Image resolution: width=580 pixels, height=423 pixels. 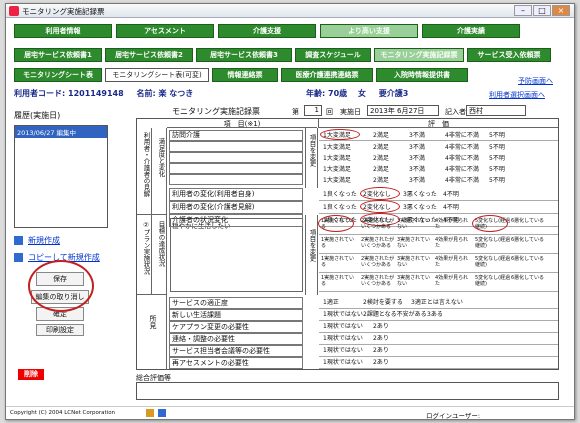 What do you see at coordinates (438, 303) in the screenshot?
I see `find-row-0-eval-cell` at bounding box center [438, 303].